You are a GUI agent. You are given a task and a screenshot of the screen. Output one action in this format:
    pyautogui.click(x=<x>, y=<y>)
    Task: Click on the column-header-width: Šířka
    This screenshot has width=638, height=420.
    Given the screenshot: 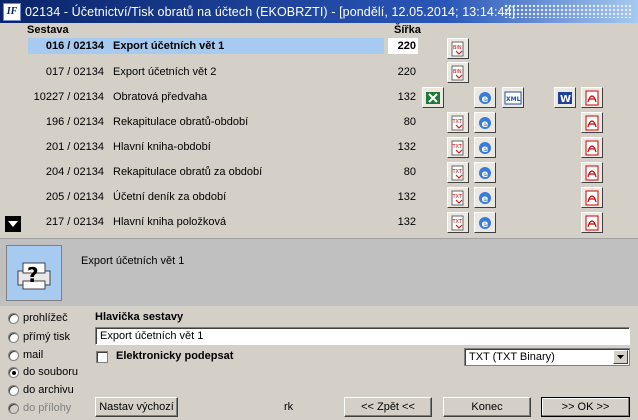 What is the action you would take?
    pyautogui.click(x=407, y=30)
    